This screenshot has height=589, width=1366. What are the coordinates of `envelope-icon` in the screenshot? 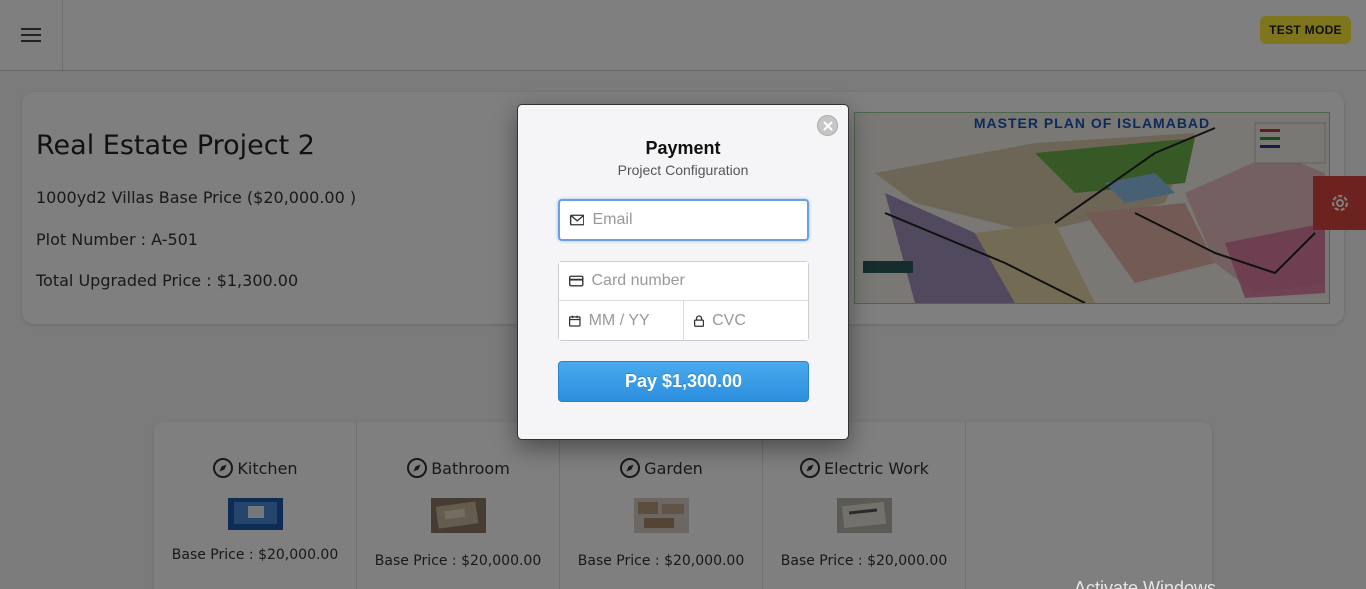 It's located at (577, 220).